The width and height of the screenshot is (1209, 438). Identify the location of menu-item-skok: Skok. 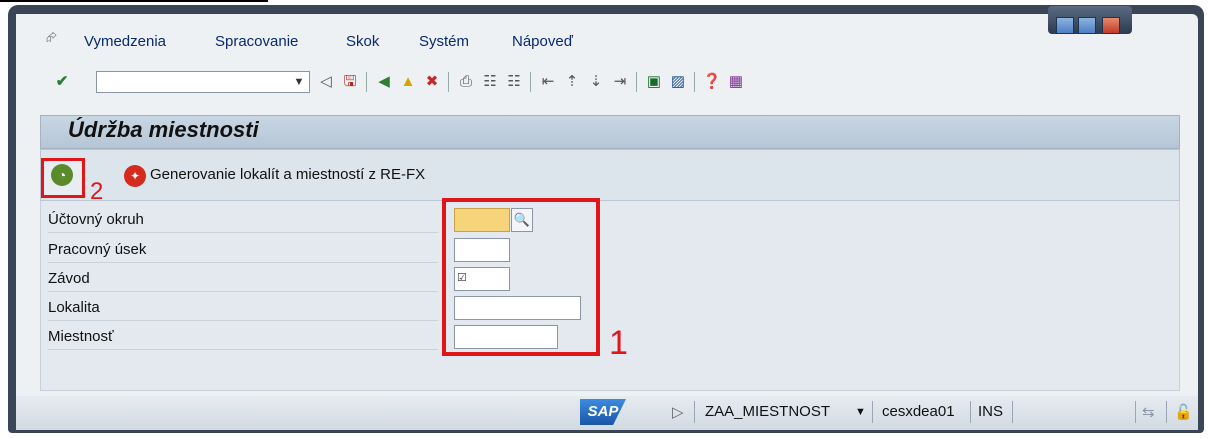
(362, 41).